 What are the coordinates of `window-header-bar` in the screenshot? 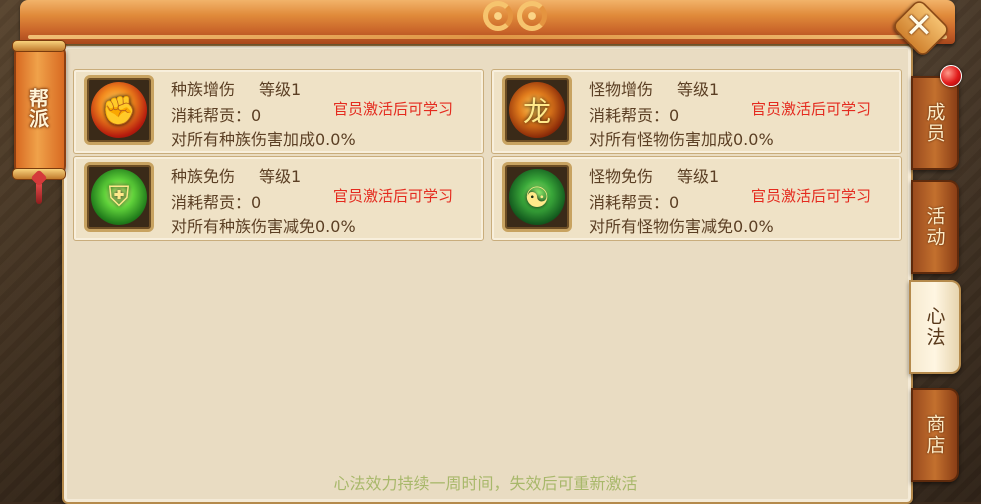 It's located at (487, 22).